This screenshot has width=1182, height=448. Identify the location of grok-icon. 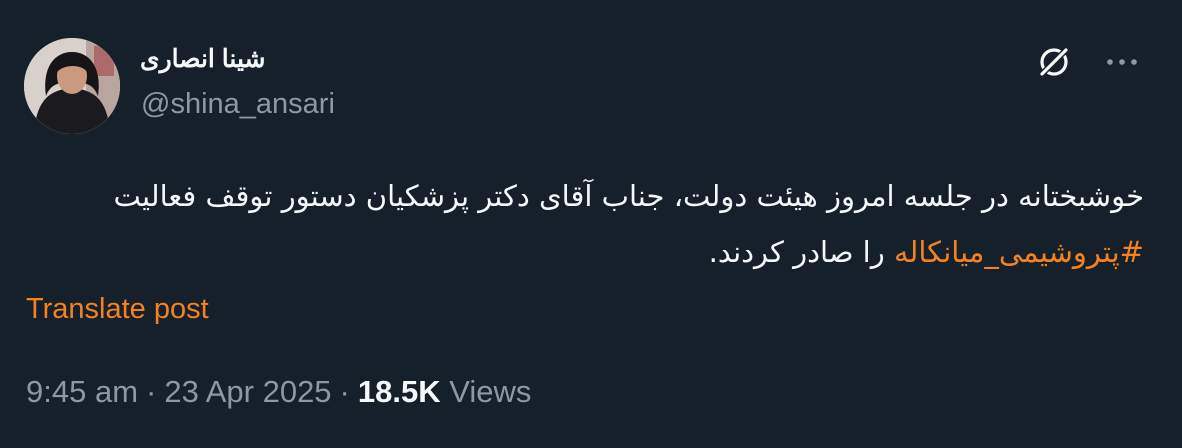
(1054, 62).